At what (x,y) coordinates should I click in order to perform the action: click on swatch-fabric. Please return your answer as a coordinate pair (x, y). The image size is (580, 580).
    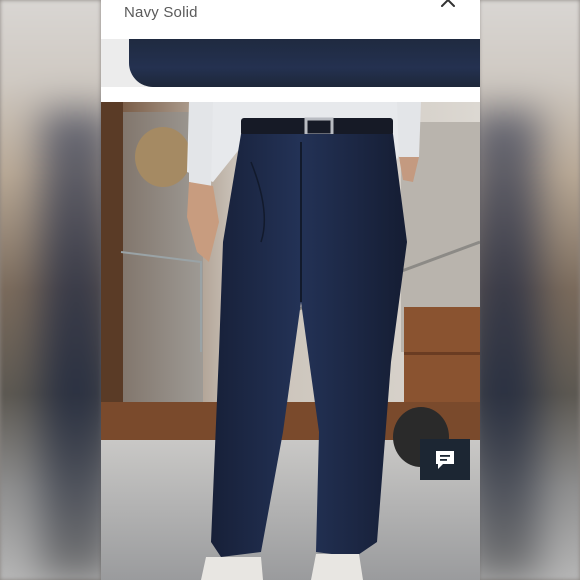
    Looking at the image, I should click on (304, 63).